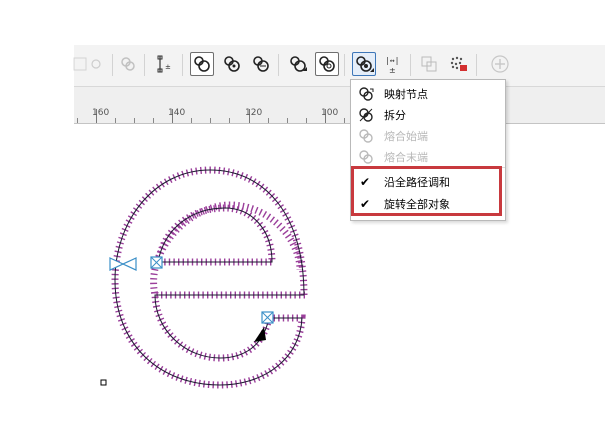  I want to click on split-icon, so click(366, 115).